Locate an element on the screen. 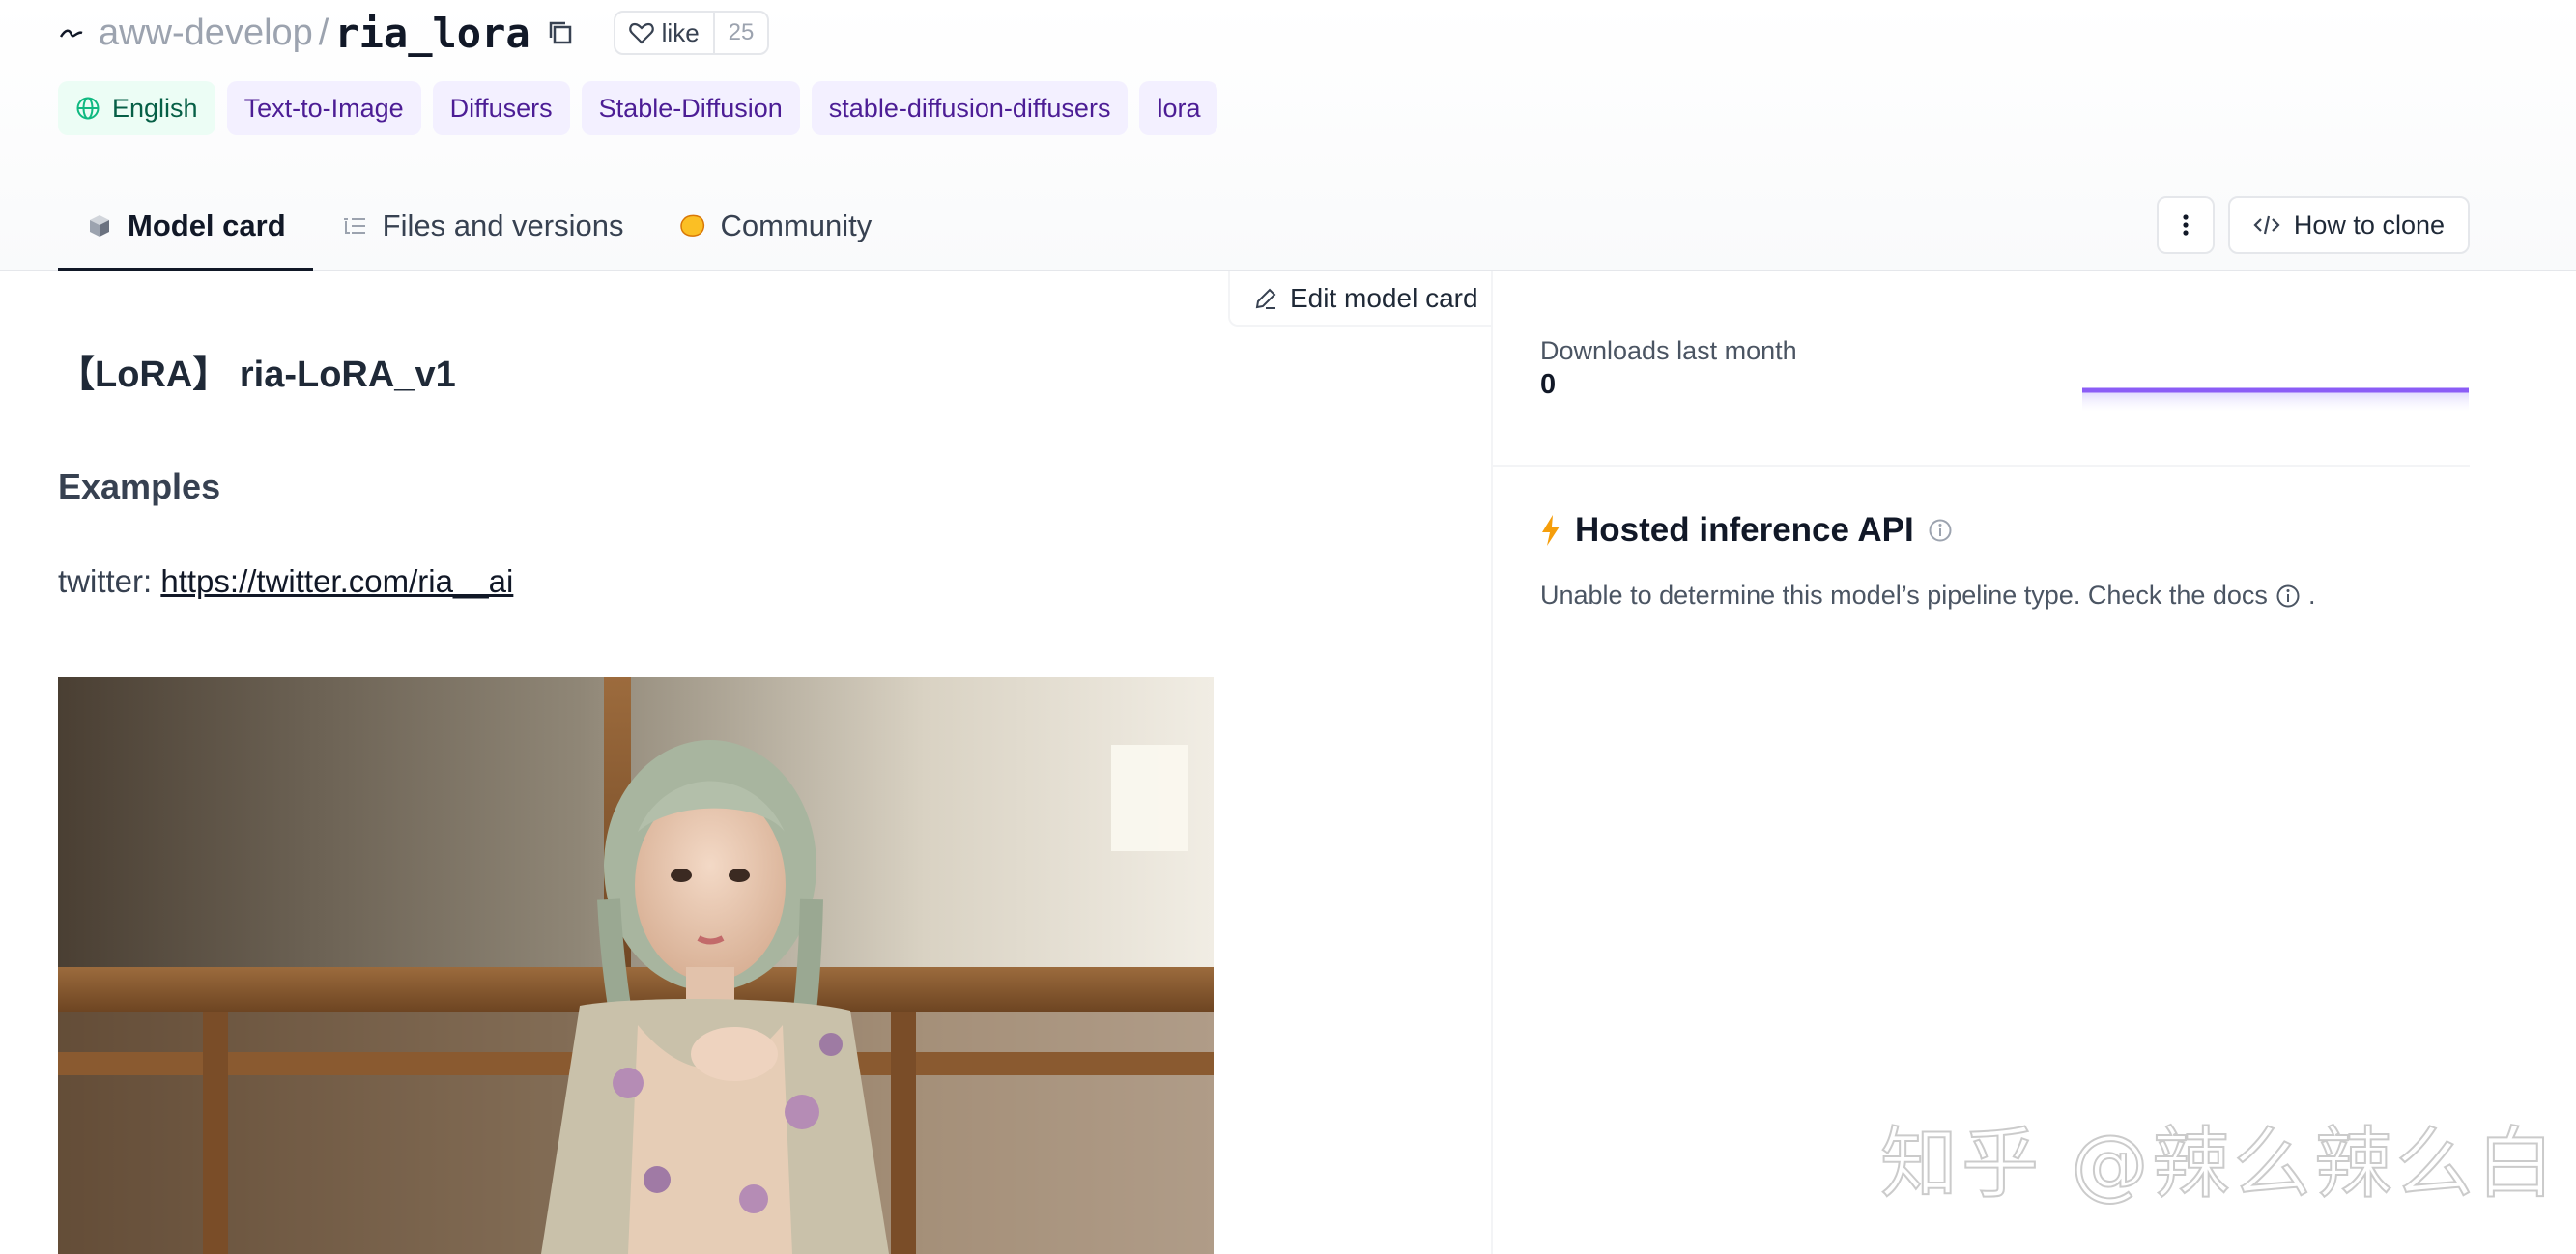 This screenshot has height=1254, width=2576. edit-model-card-button: Edit model card is located at coordinates (1361, 299).